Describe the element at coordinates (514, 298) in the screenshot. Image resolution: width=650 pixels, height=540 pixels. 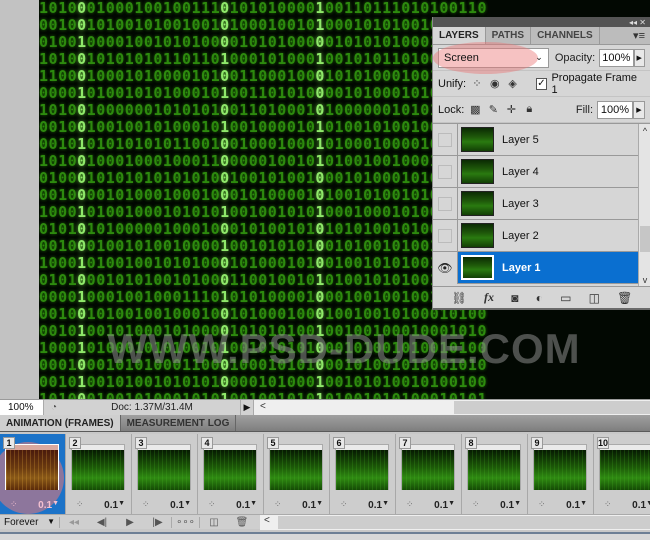
I see `add-mask-icon: ◙` at that location.